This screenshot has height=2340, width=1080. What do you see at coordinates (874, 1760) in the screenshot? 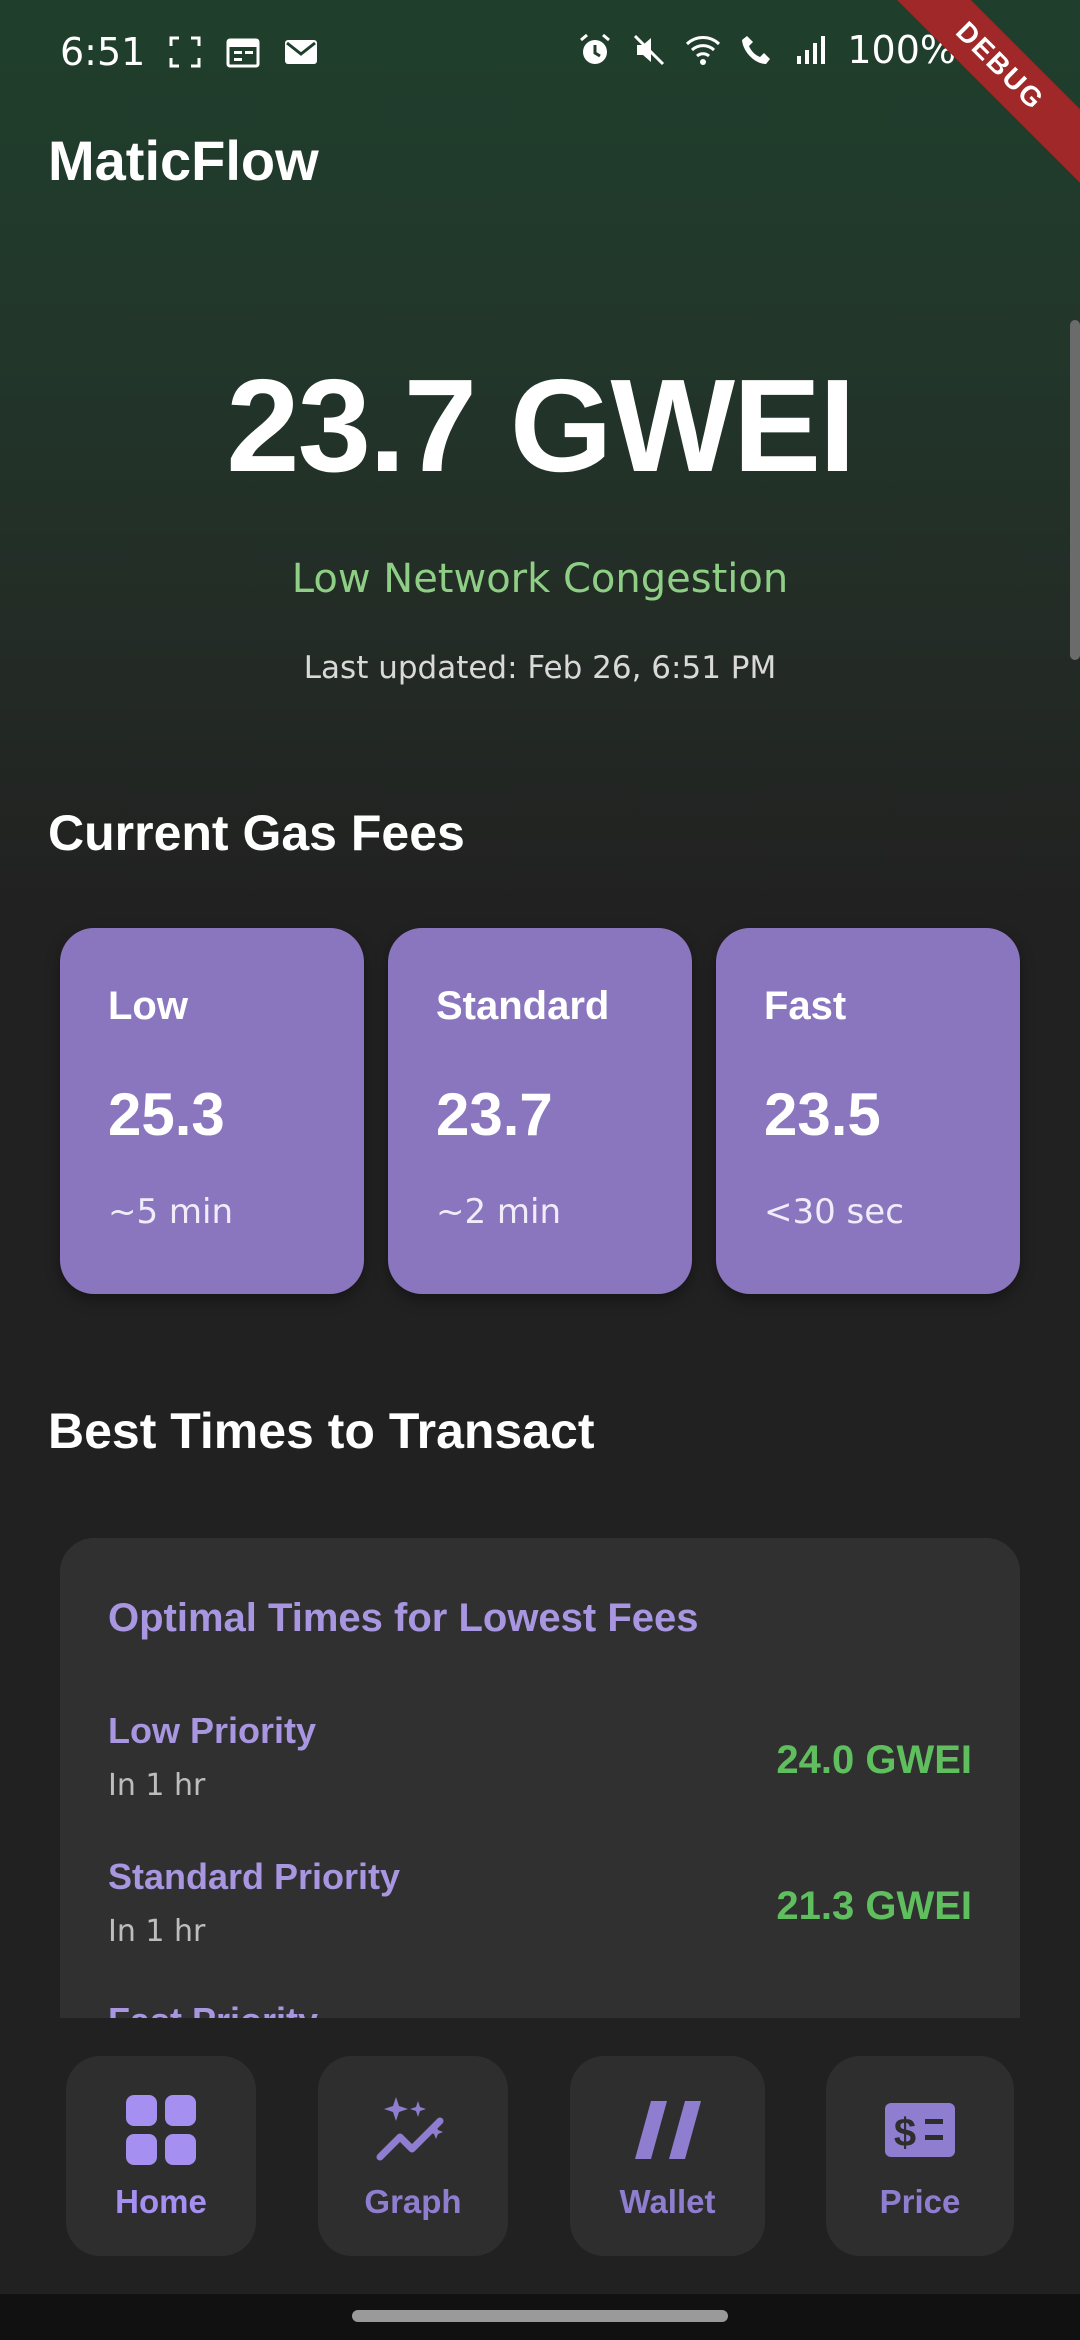
I see `priority-value: 24.0 GWEI` at bounding box center [874, 1760].